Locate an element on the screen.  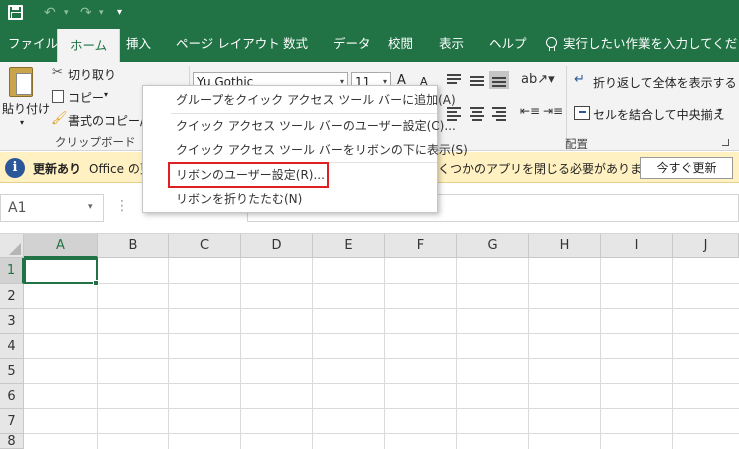
tab-review: 校閲 is located at coordinates (400, 44).